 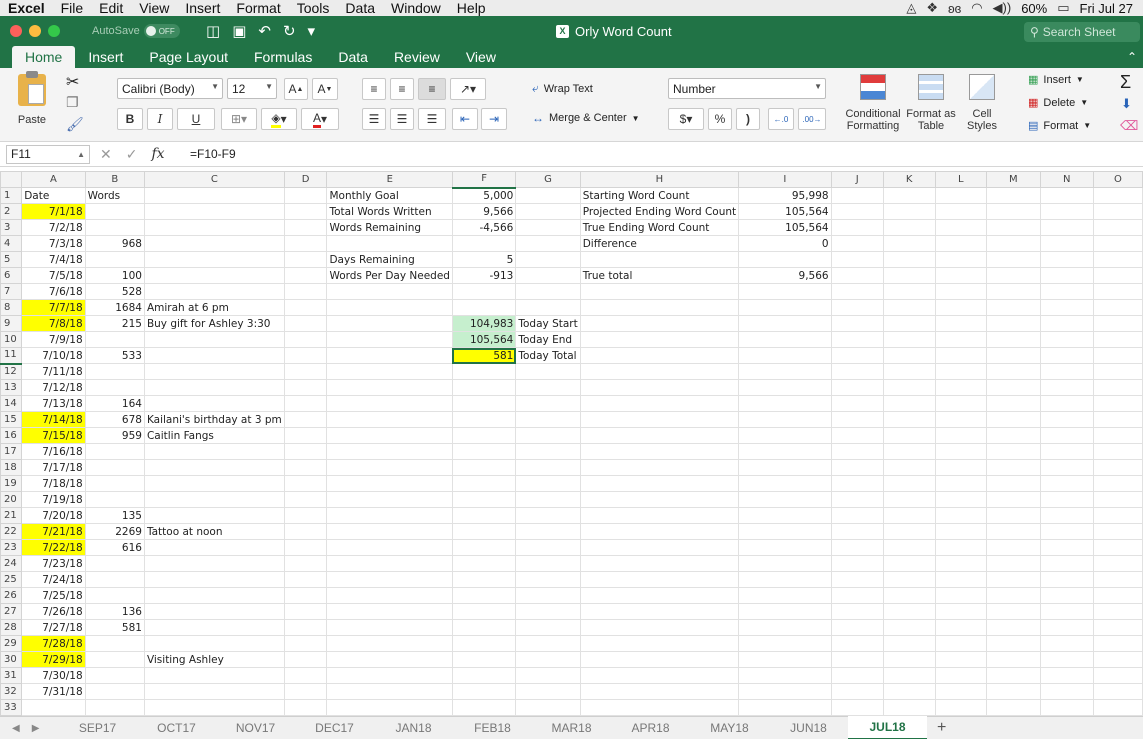 I want to click on cell-g15, so click(x=548, y=419).